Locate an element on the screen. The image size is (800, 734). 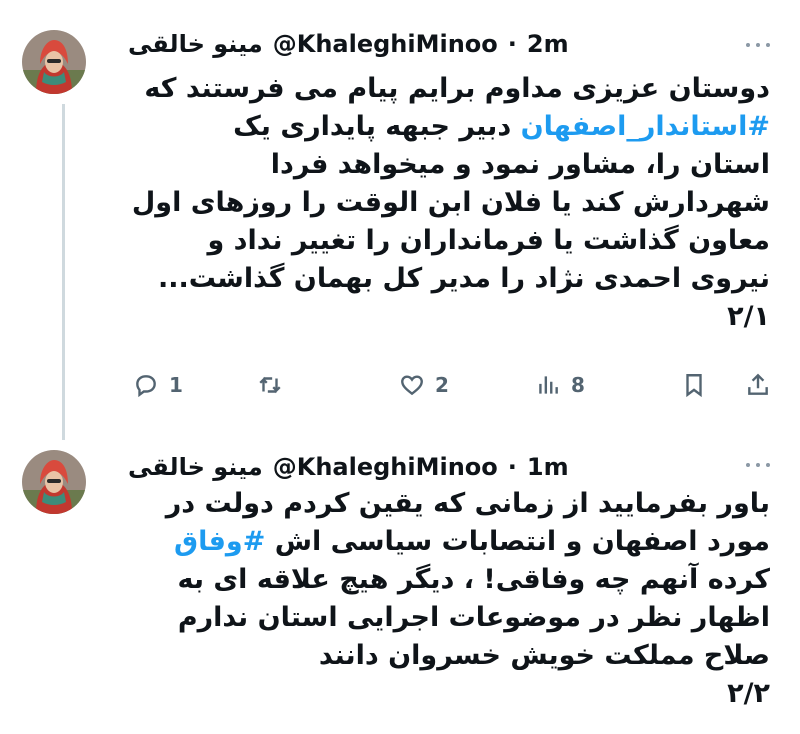
like-count: 2 is located at coordinates (442, 385).